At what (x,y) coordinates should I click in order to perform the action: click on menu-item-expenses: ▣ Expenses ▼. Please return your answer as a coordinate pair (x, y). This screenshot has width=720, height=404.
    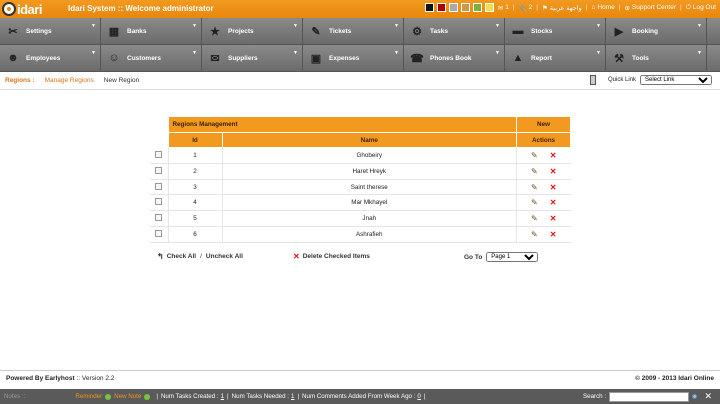
    Looking at the image, I should click on (353, 58).